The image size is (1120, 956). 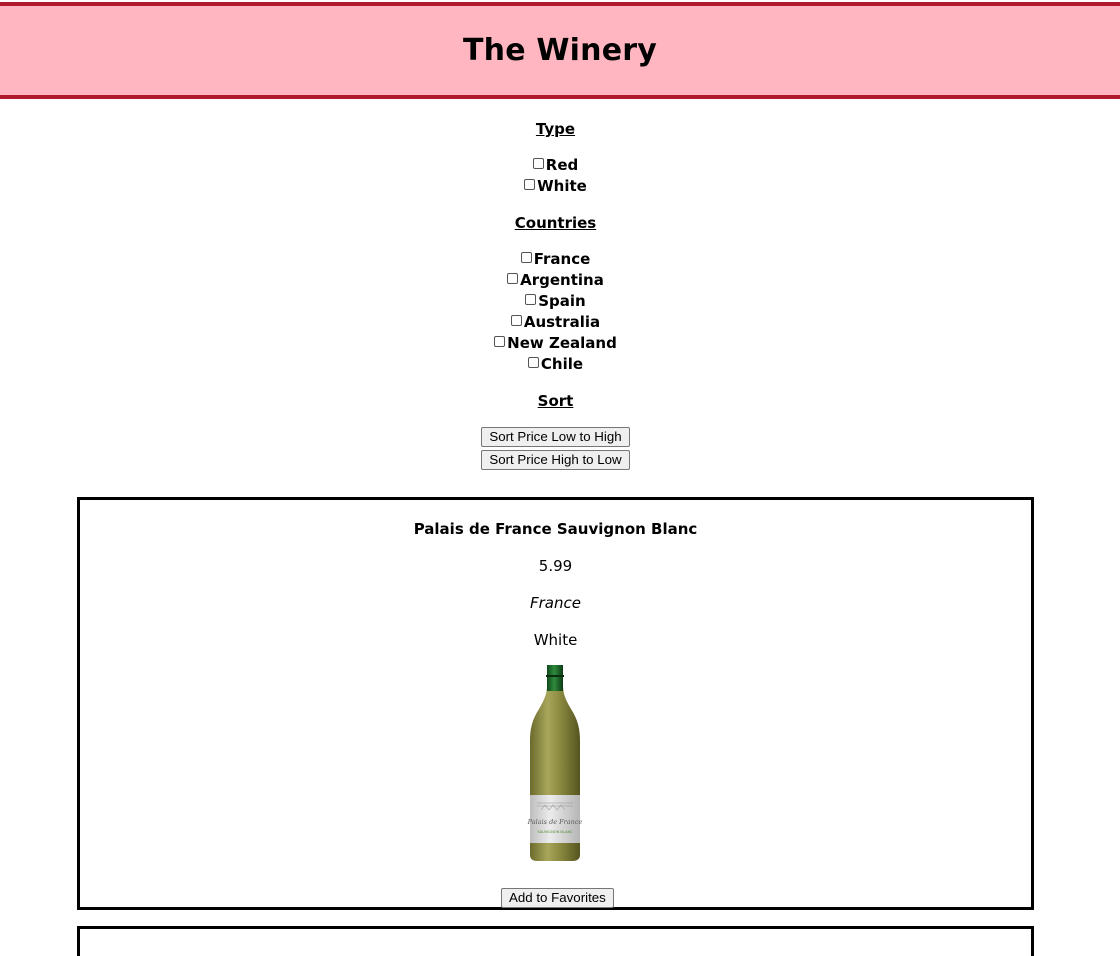 What do you see at coordinates (516, 320) in the screenshot?
I see `australia-checkbox` at bounding box center [516, 320].